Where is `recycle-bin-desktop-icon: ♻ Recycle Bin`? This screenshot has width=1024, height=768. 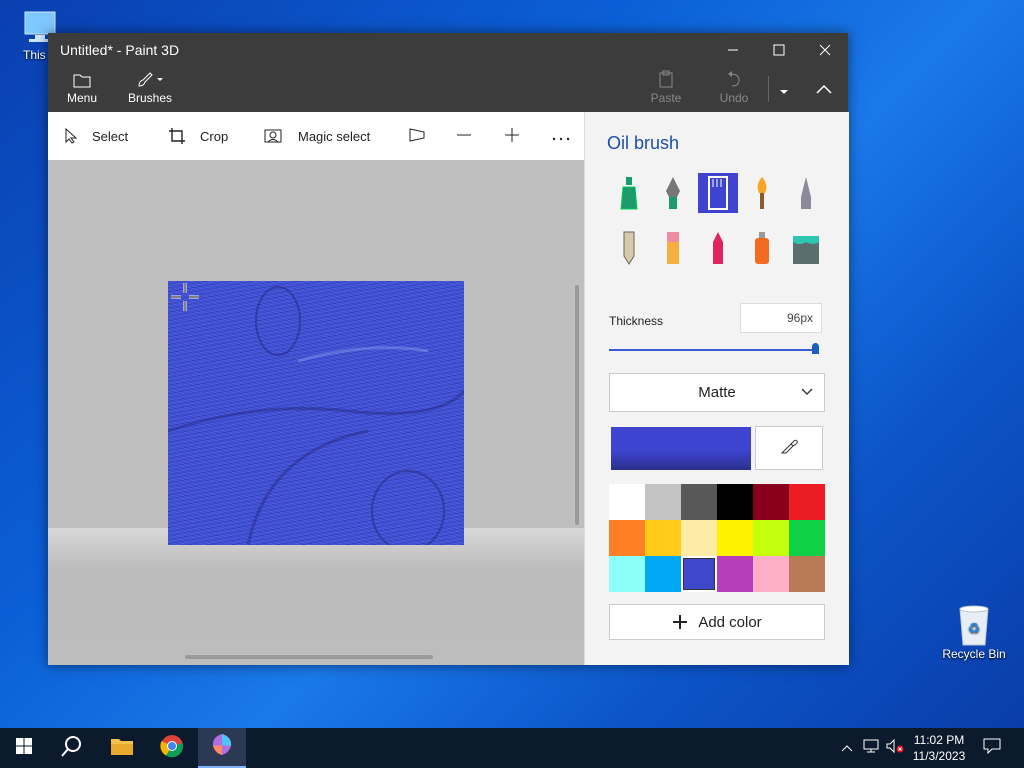
recycle-bin-desktop-icon: ♻ Recycle Bin is located at coordinates (974, 632).